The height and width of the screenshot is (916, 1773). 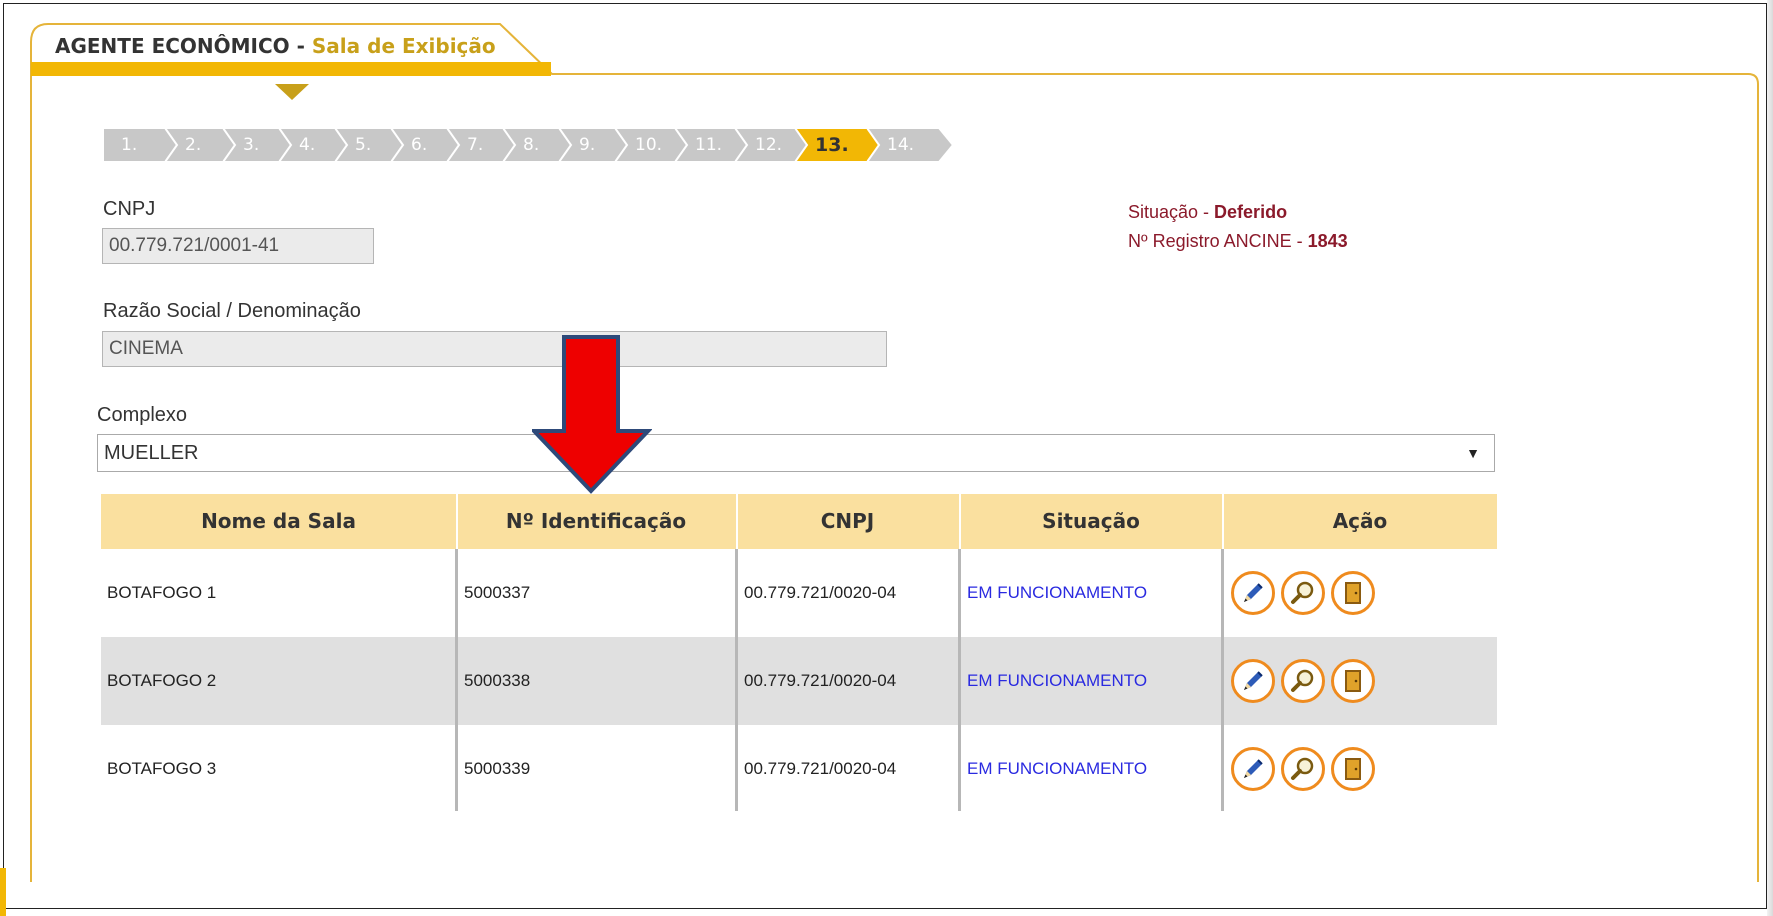 What do you see at coordinates (596, 521) in the screenshot?
I see `header-identificacao: Nº Identificação` at bounding box center [596, 521].